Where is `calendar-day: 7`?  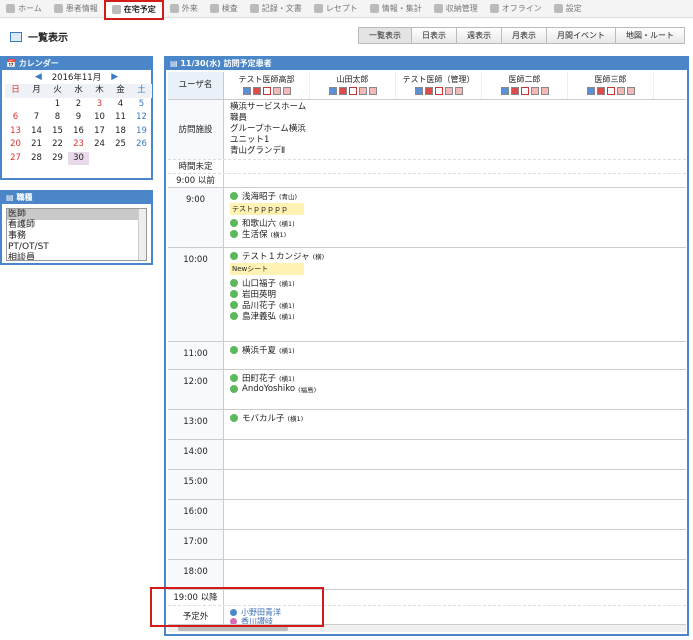
calendar-day: 7 is located at coordinates (36, 118).